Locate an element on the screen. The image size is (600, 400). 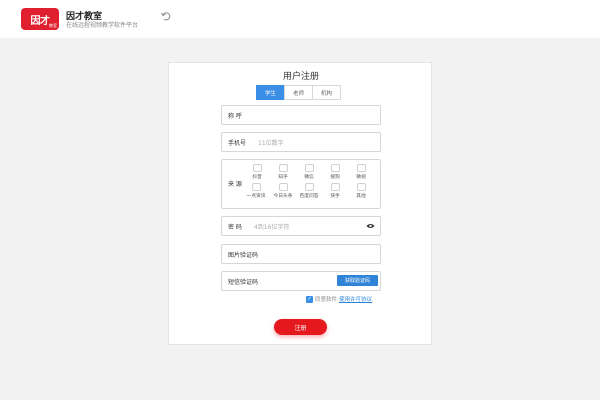
logo-subtext: 教室 is located at coordinates (53, 25).